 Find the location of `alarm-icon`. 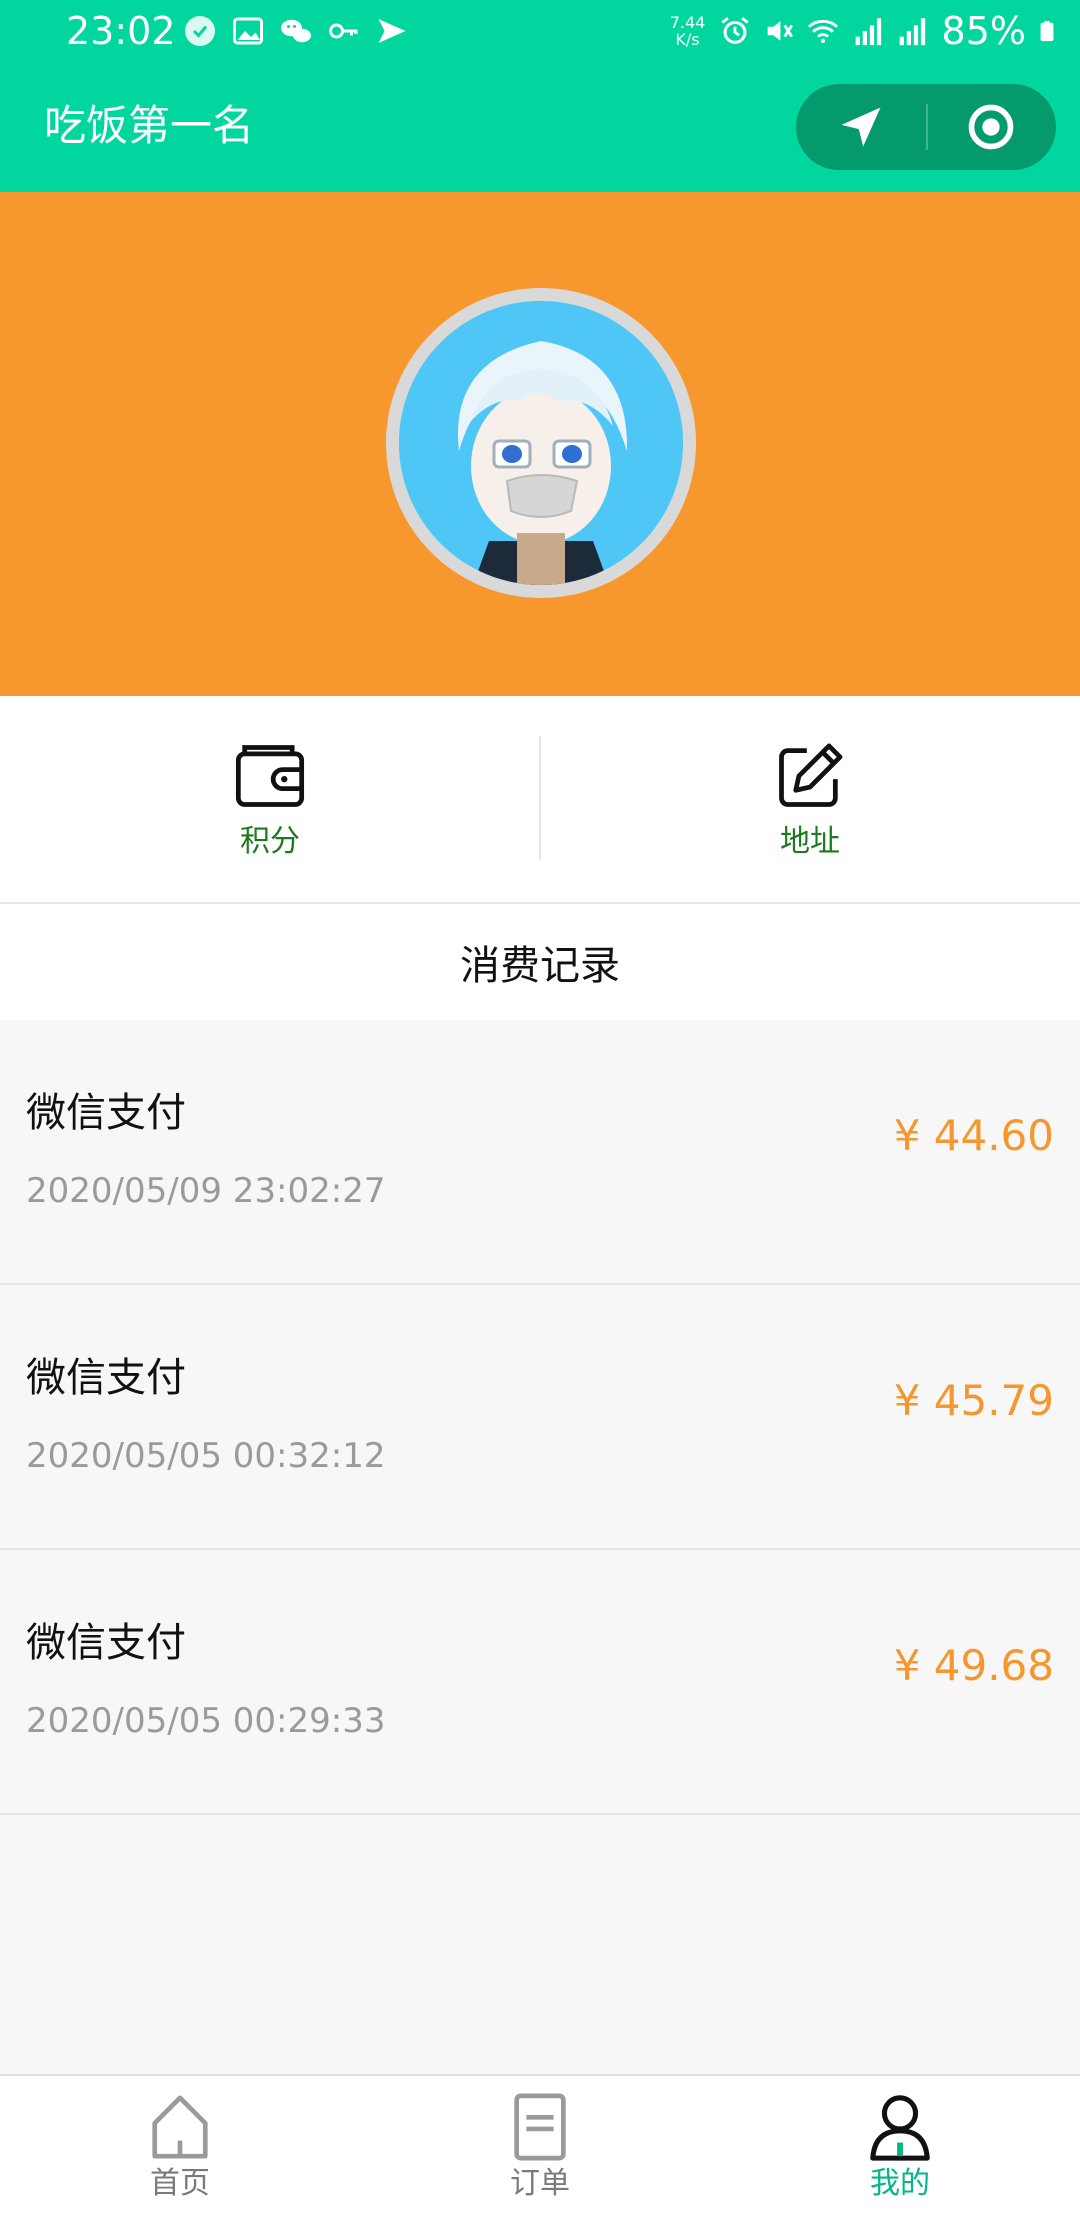

alarm-icon is located at coordinates (734, 30).